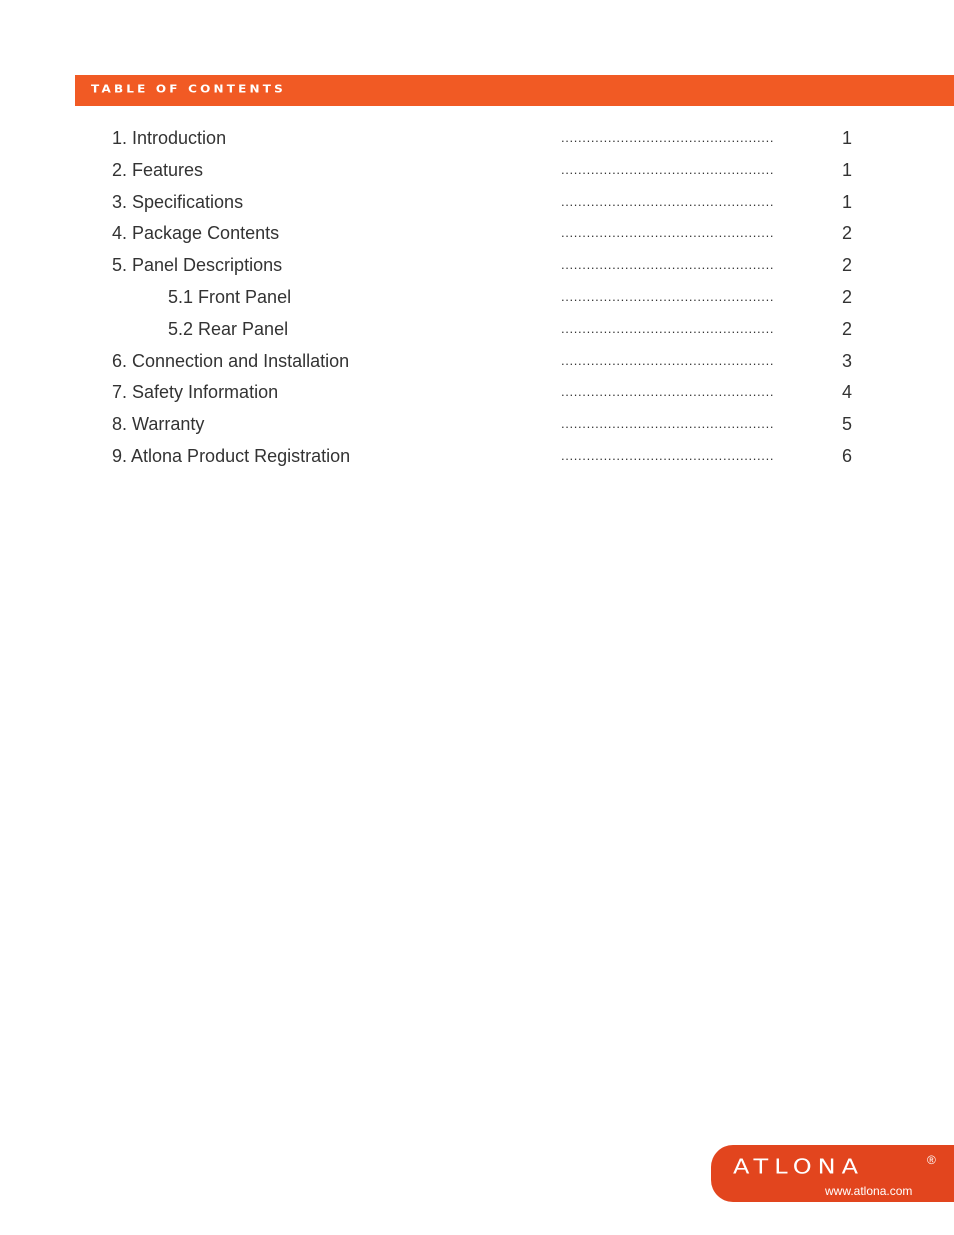 The width and height of the screenshot is (954, 1235). What do you see at coordinates (188, 89) in the screenshot?
I see `toc-title: TABLE OF CONTENTS` at bounding box center [188, 89].